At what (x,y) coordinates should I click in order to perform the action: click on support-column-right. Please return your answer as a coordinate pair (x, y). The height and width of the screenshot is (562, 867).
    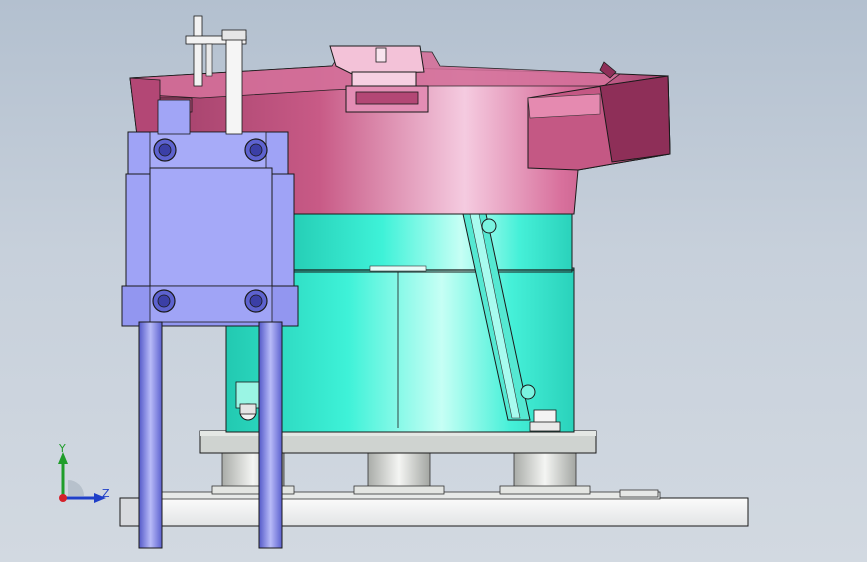
    Looking at the image, I should click on (270, 435).